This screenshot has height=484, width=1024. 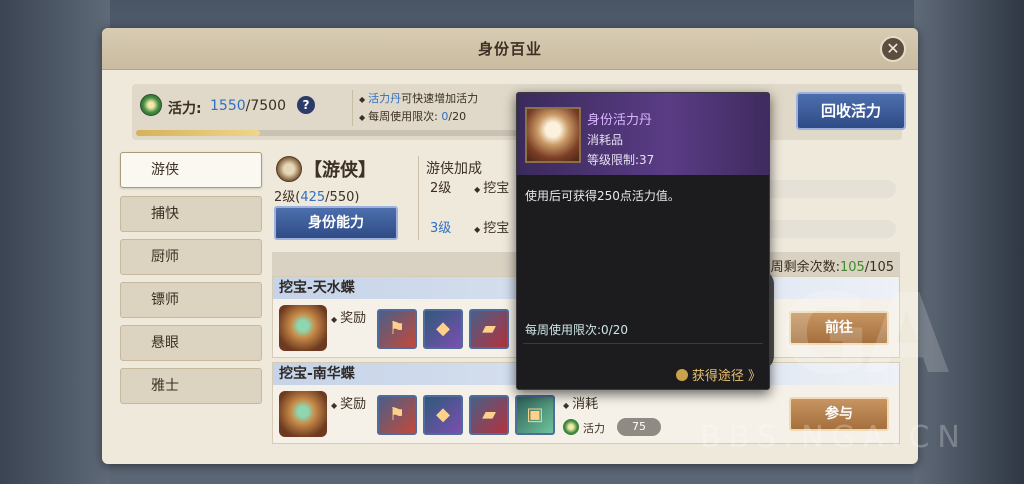 I want to click on reward-items: ⚑ ◆ ▰ ▣, so click(x=466, y=415).